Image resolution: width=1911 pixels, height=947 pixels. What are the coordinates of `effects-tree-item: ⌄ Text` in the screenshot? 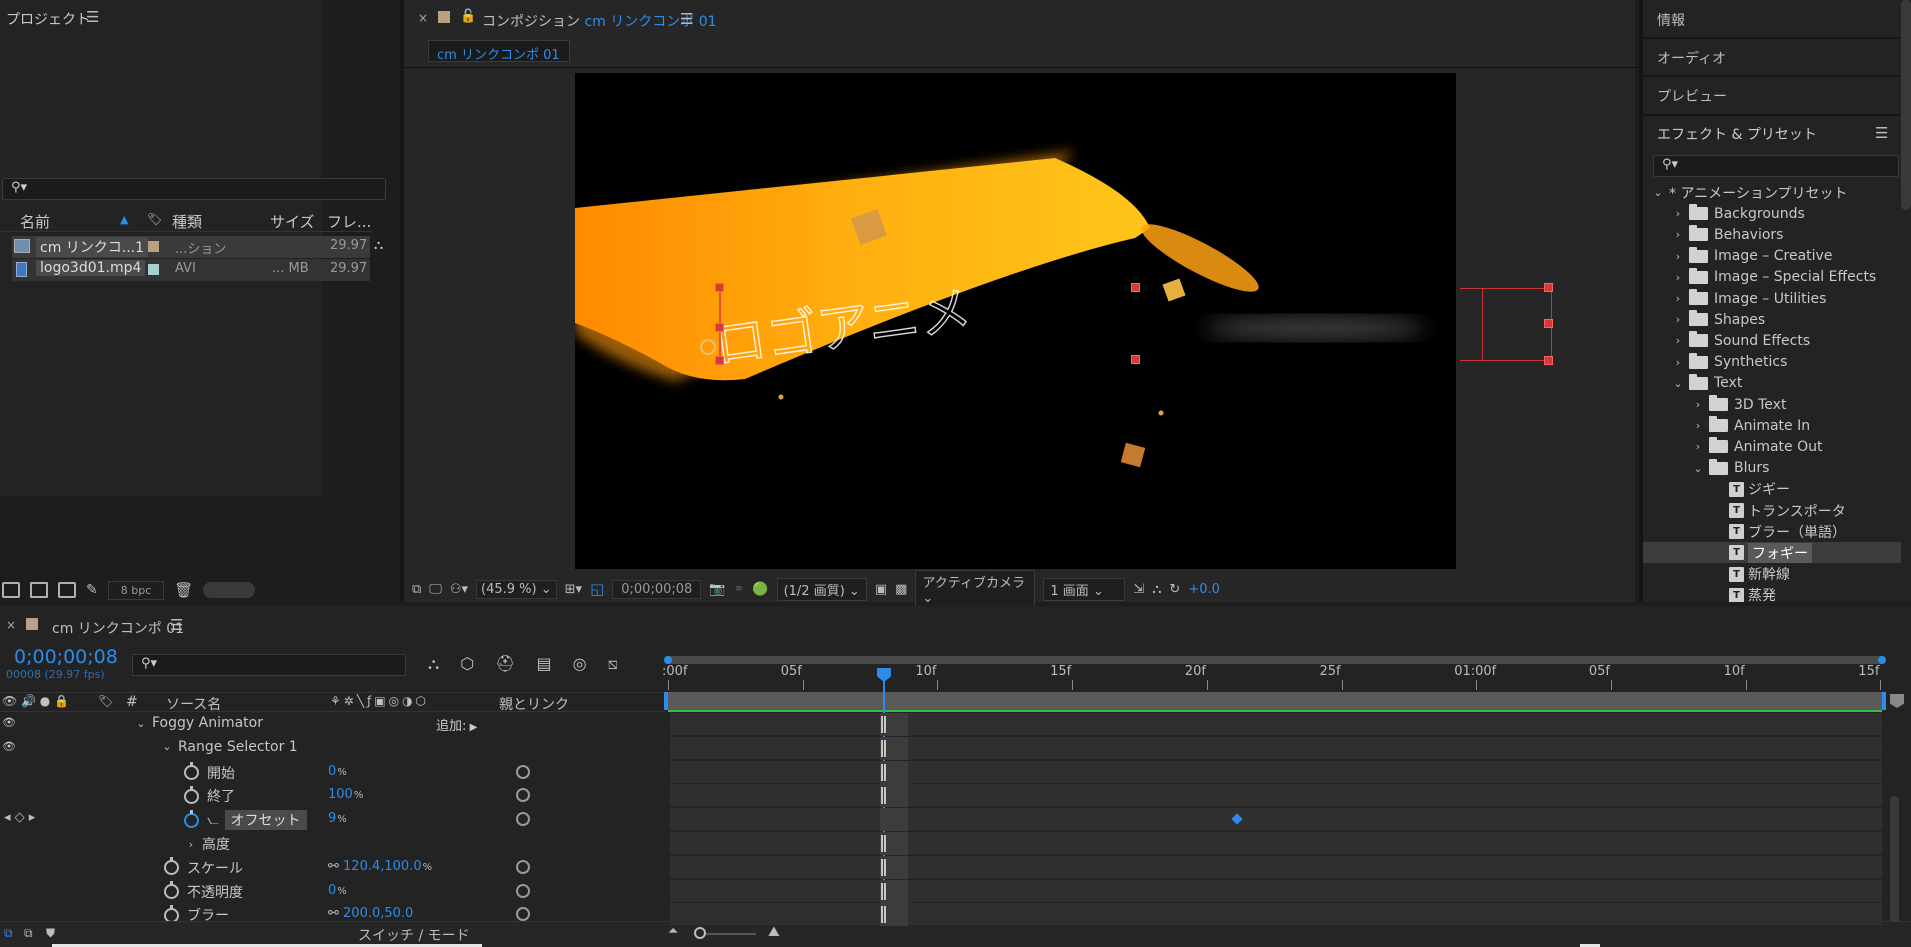 It's located at (1706, 383).